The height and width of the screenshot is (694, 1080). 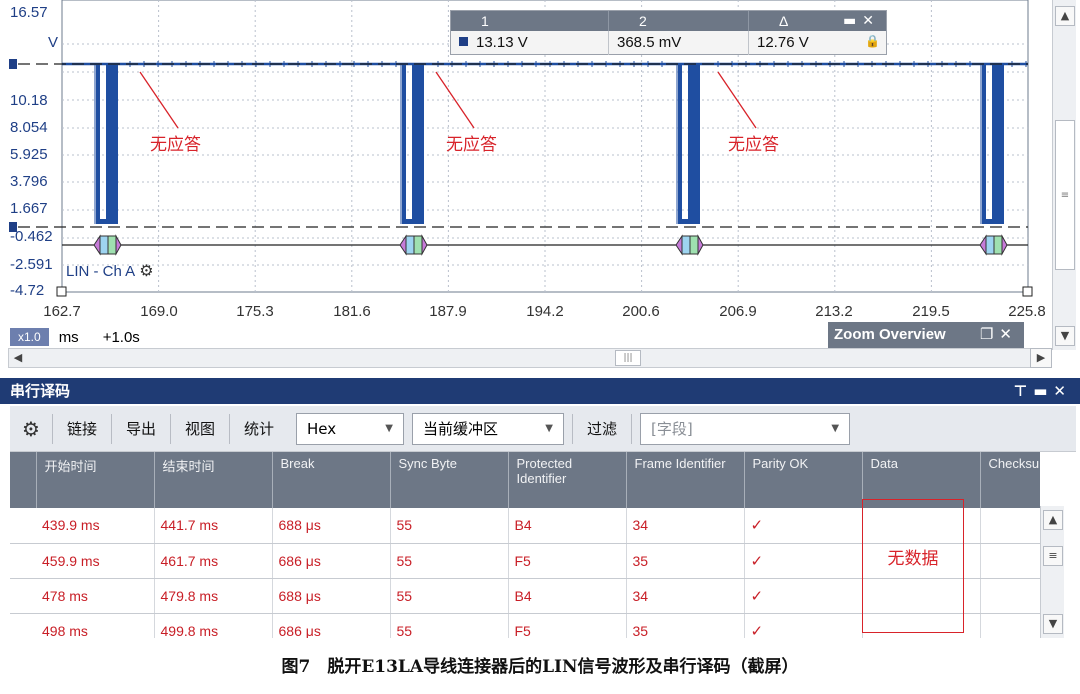 I want to click on measurement-col-1: 1, so click(x=530, y=21).